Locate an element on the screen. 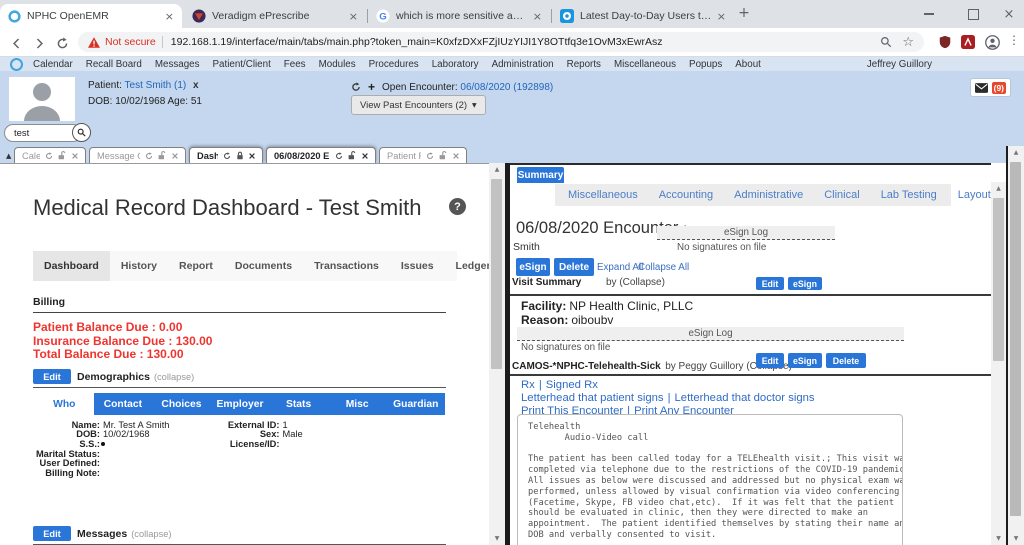  patient-close-icon: x is located at coordinates (196, 85).